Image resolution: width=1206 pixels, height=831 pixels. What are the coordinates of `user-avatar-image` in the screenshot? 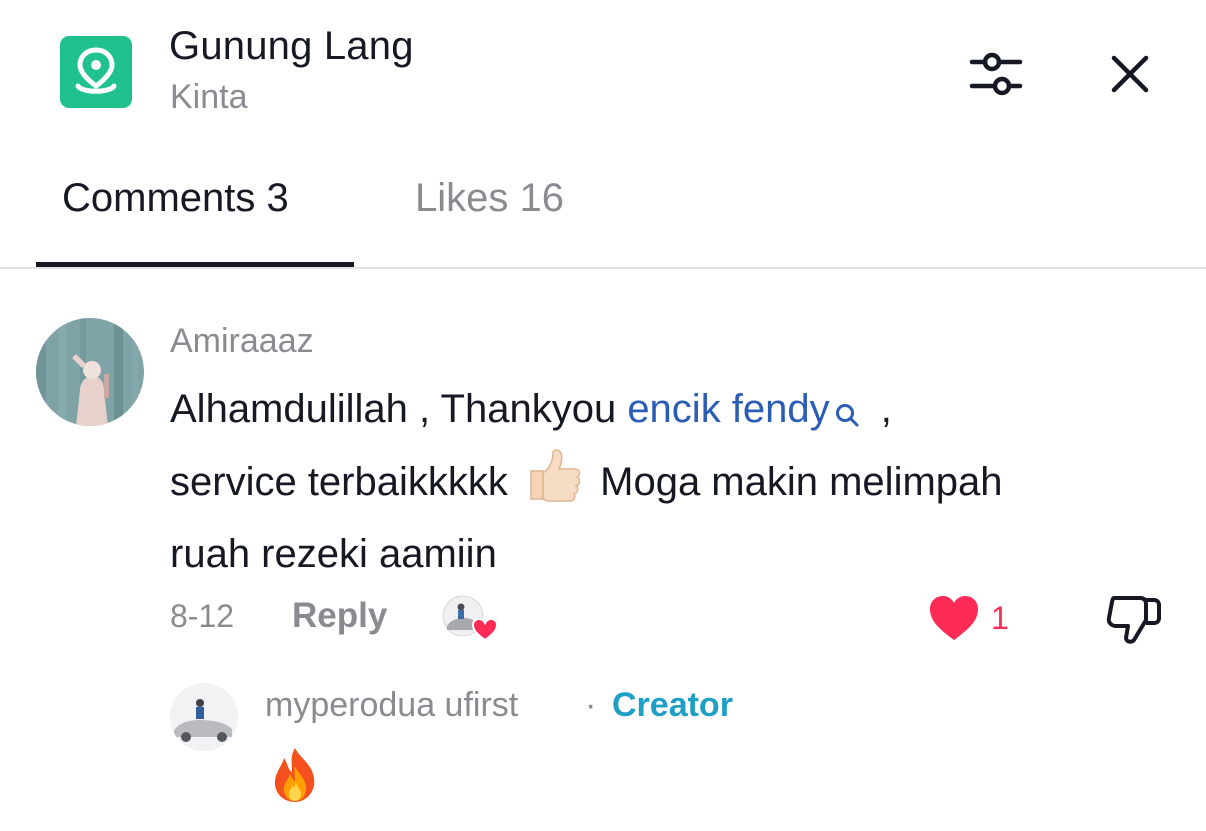 It's located at (90, 372).